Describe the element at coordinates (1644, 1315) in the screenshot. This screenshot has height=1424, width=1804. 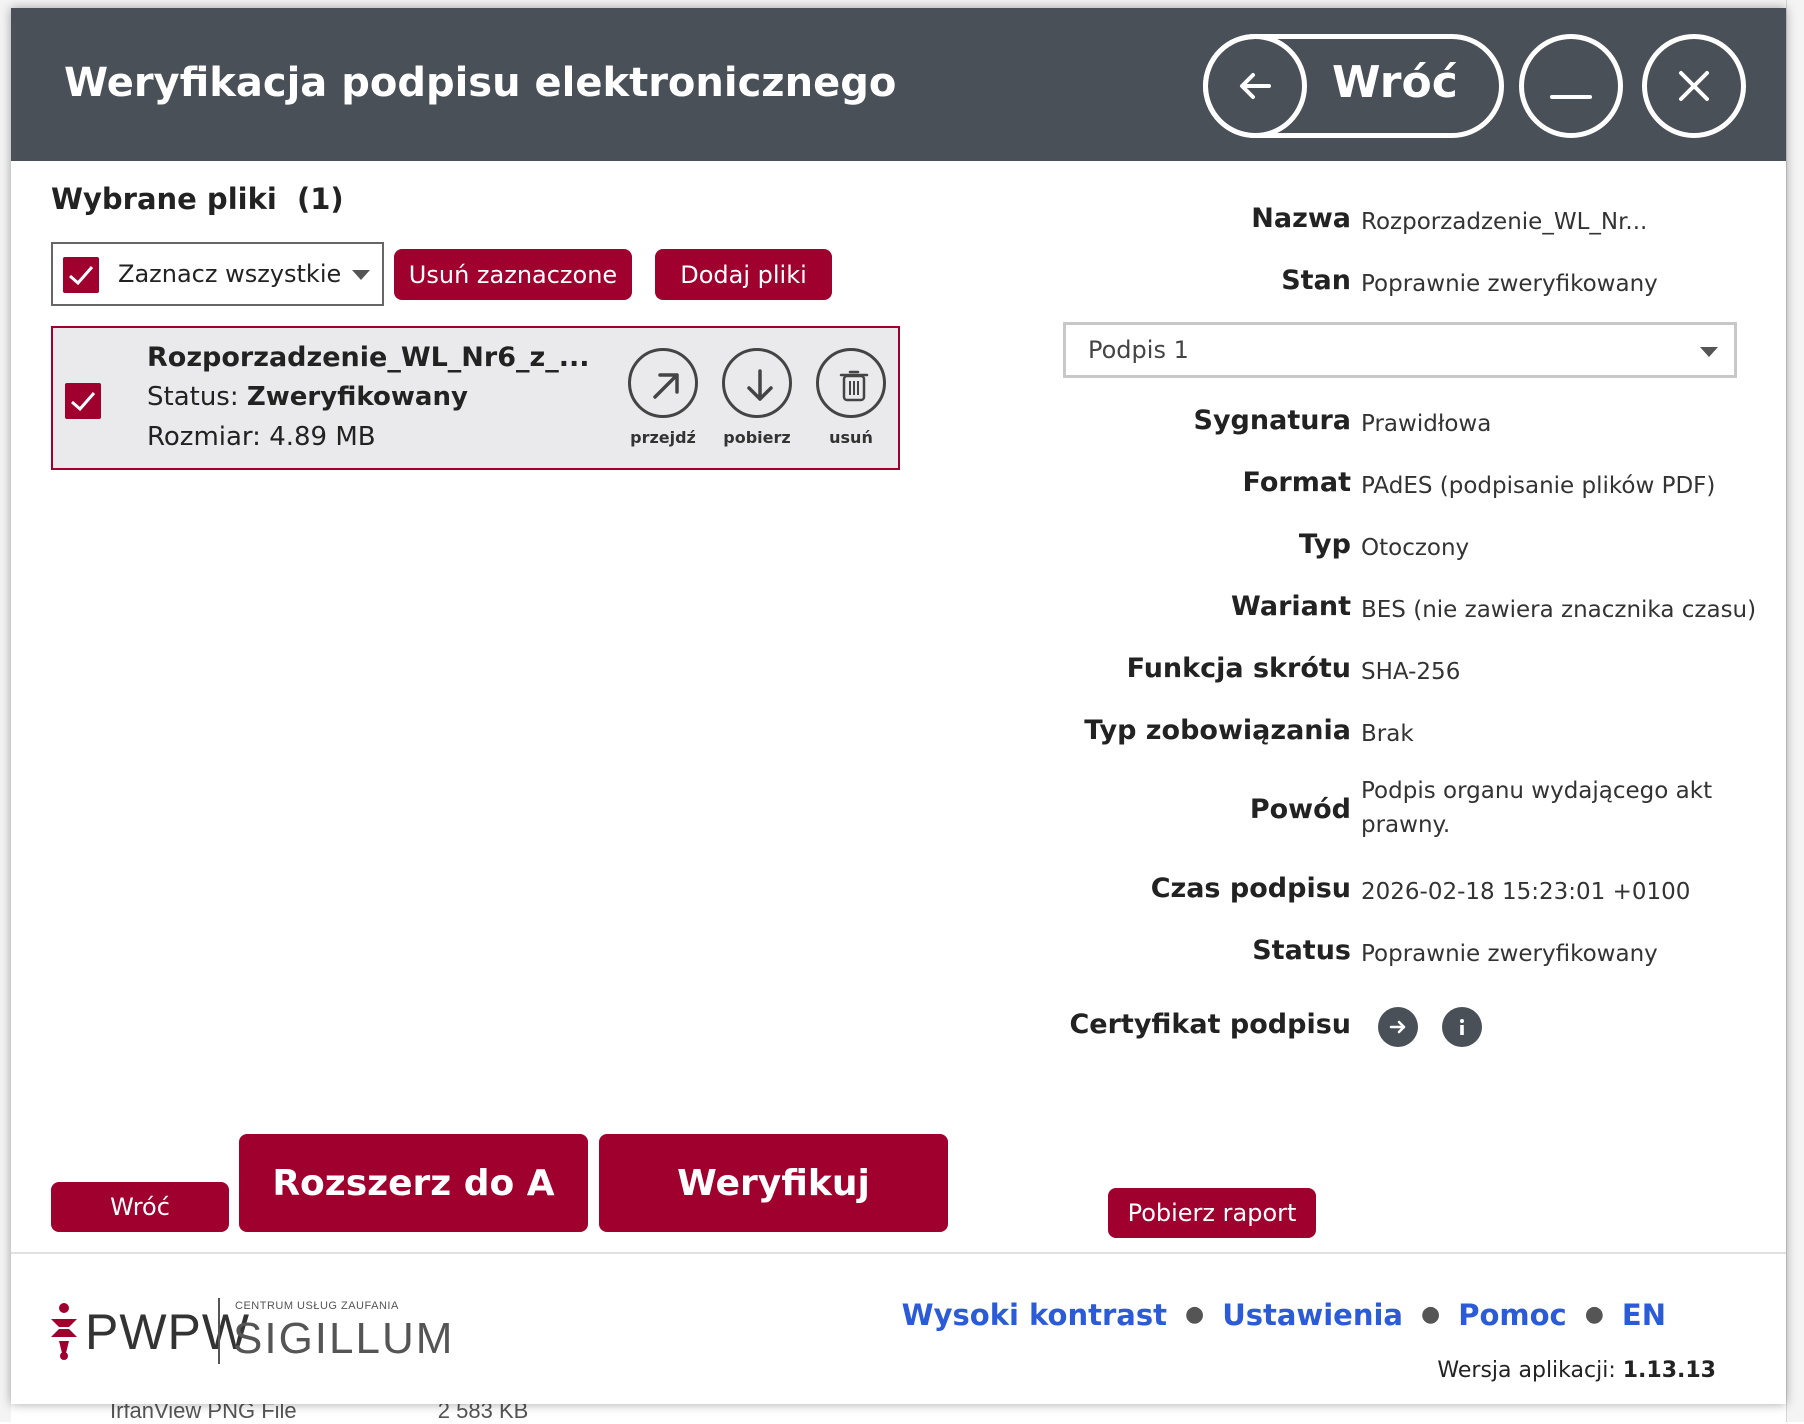
I see `language-link: EN` at that location.